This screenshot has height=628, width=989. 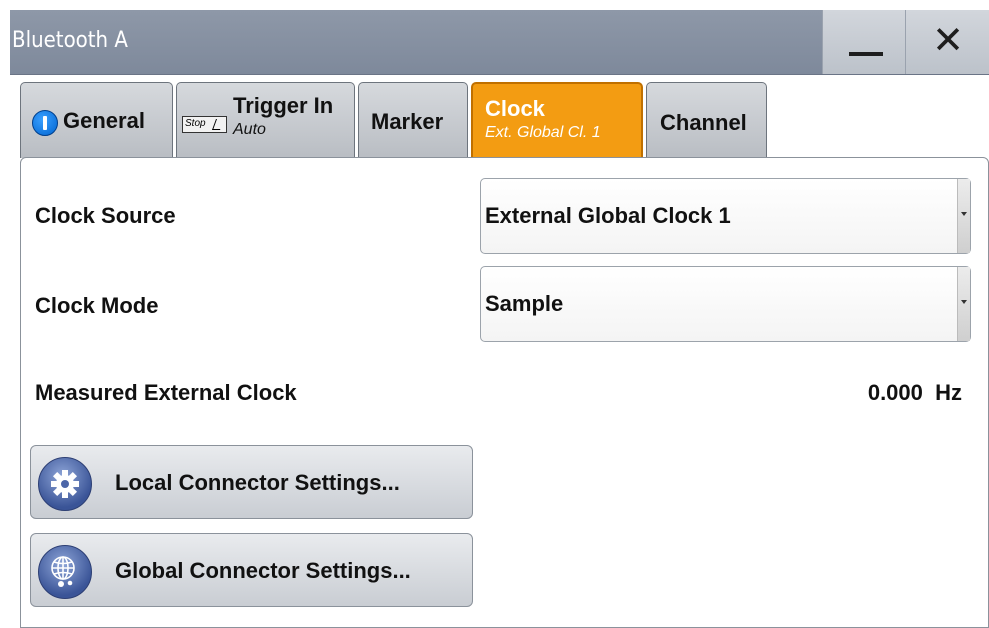 I want to click on tab-trigger-sub: Auto, so click(x=249, y=129).